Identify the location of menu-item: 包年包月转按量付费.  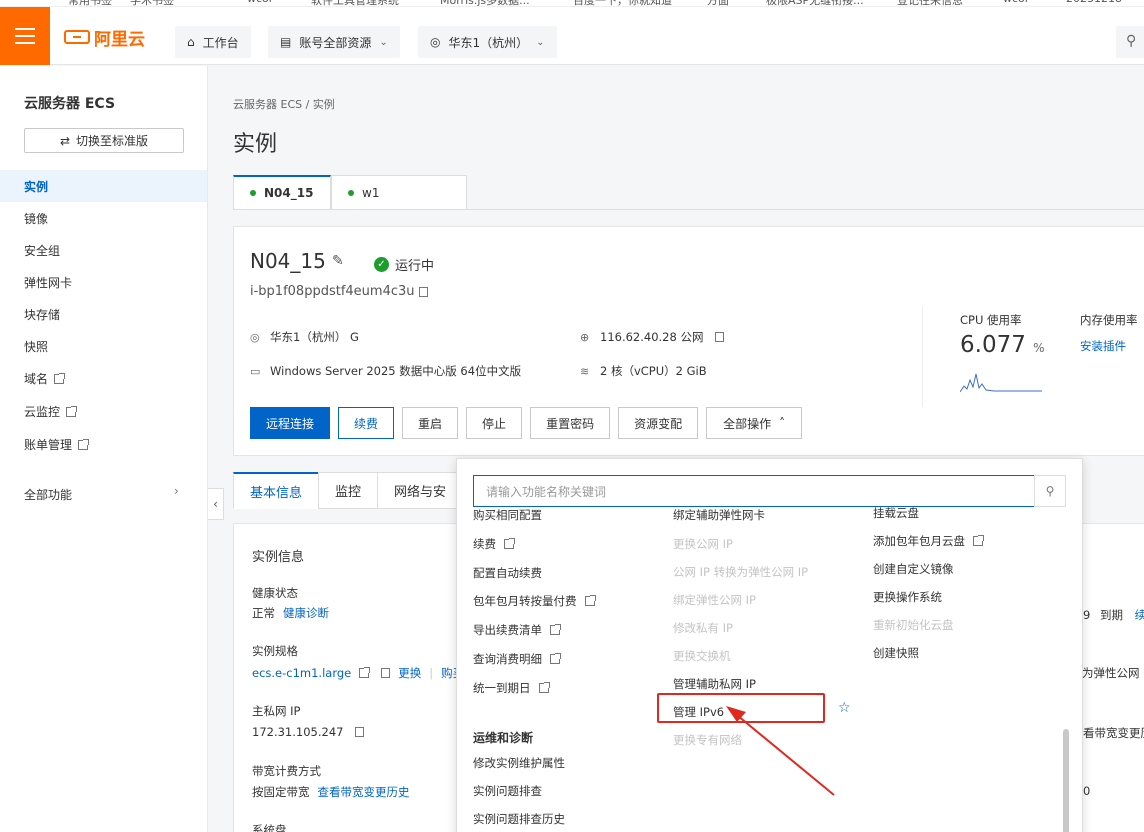
(534, 601).